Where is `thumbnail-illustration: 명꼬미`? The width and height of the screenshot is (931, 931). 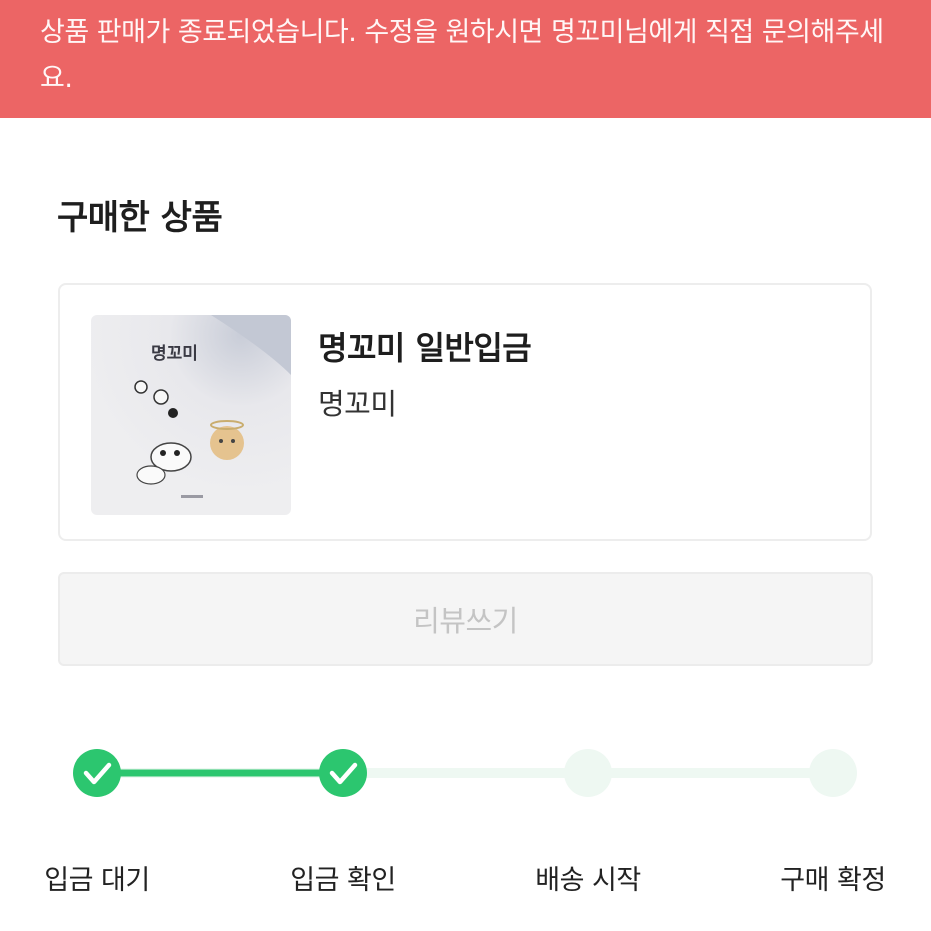 thumbnail-illustration: 명꼬미 is located at coordinates (191, 415).